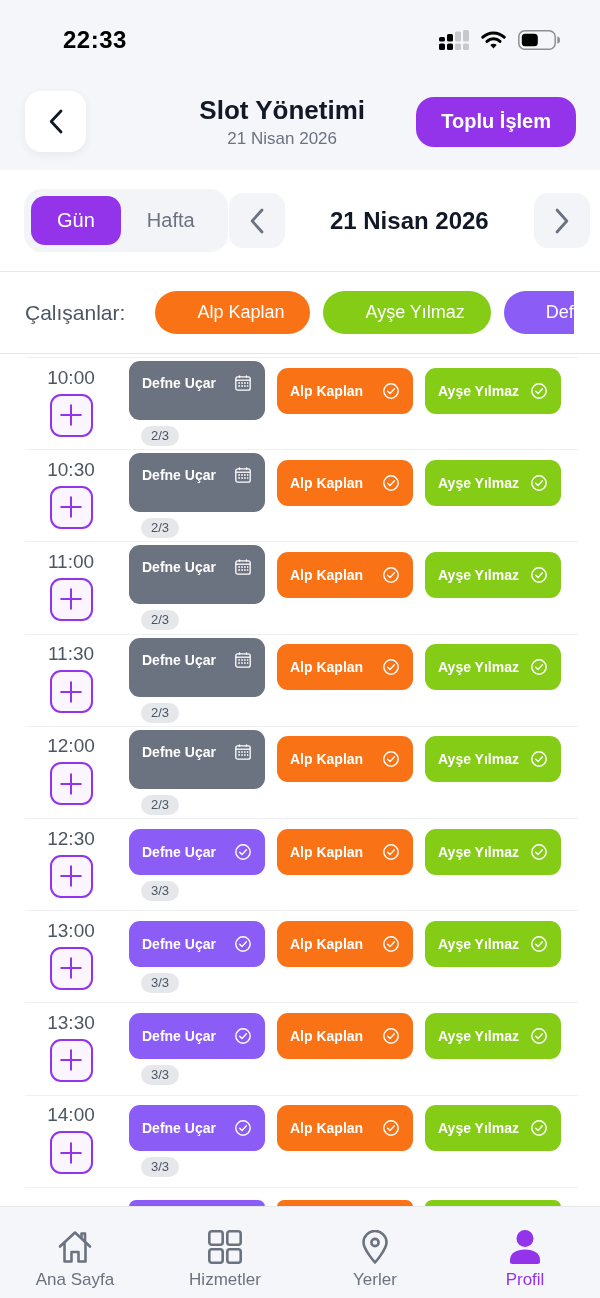 Image resolution: width=600 pixels, height=1298 pixels. Describe the element at coordinates (71, 654) in the screenshot. I see `time-label: 11:30` at that location.